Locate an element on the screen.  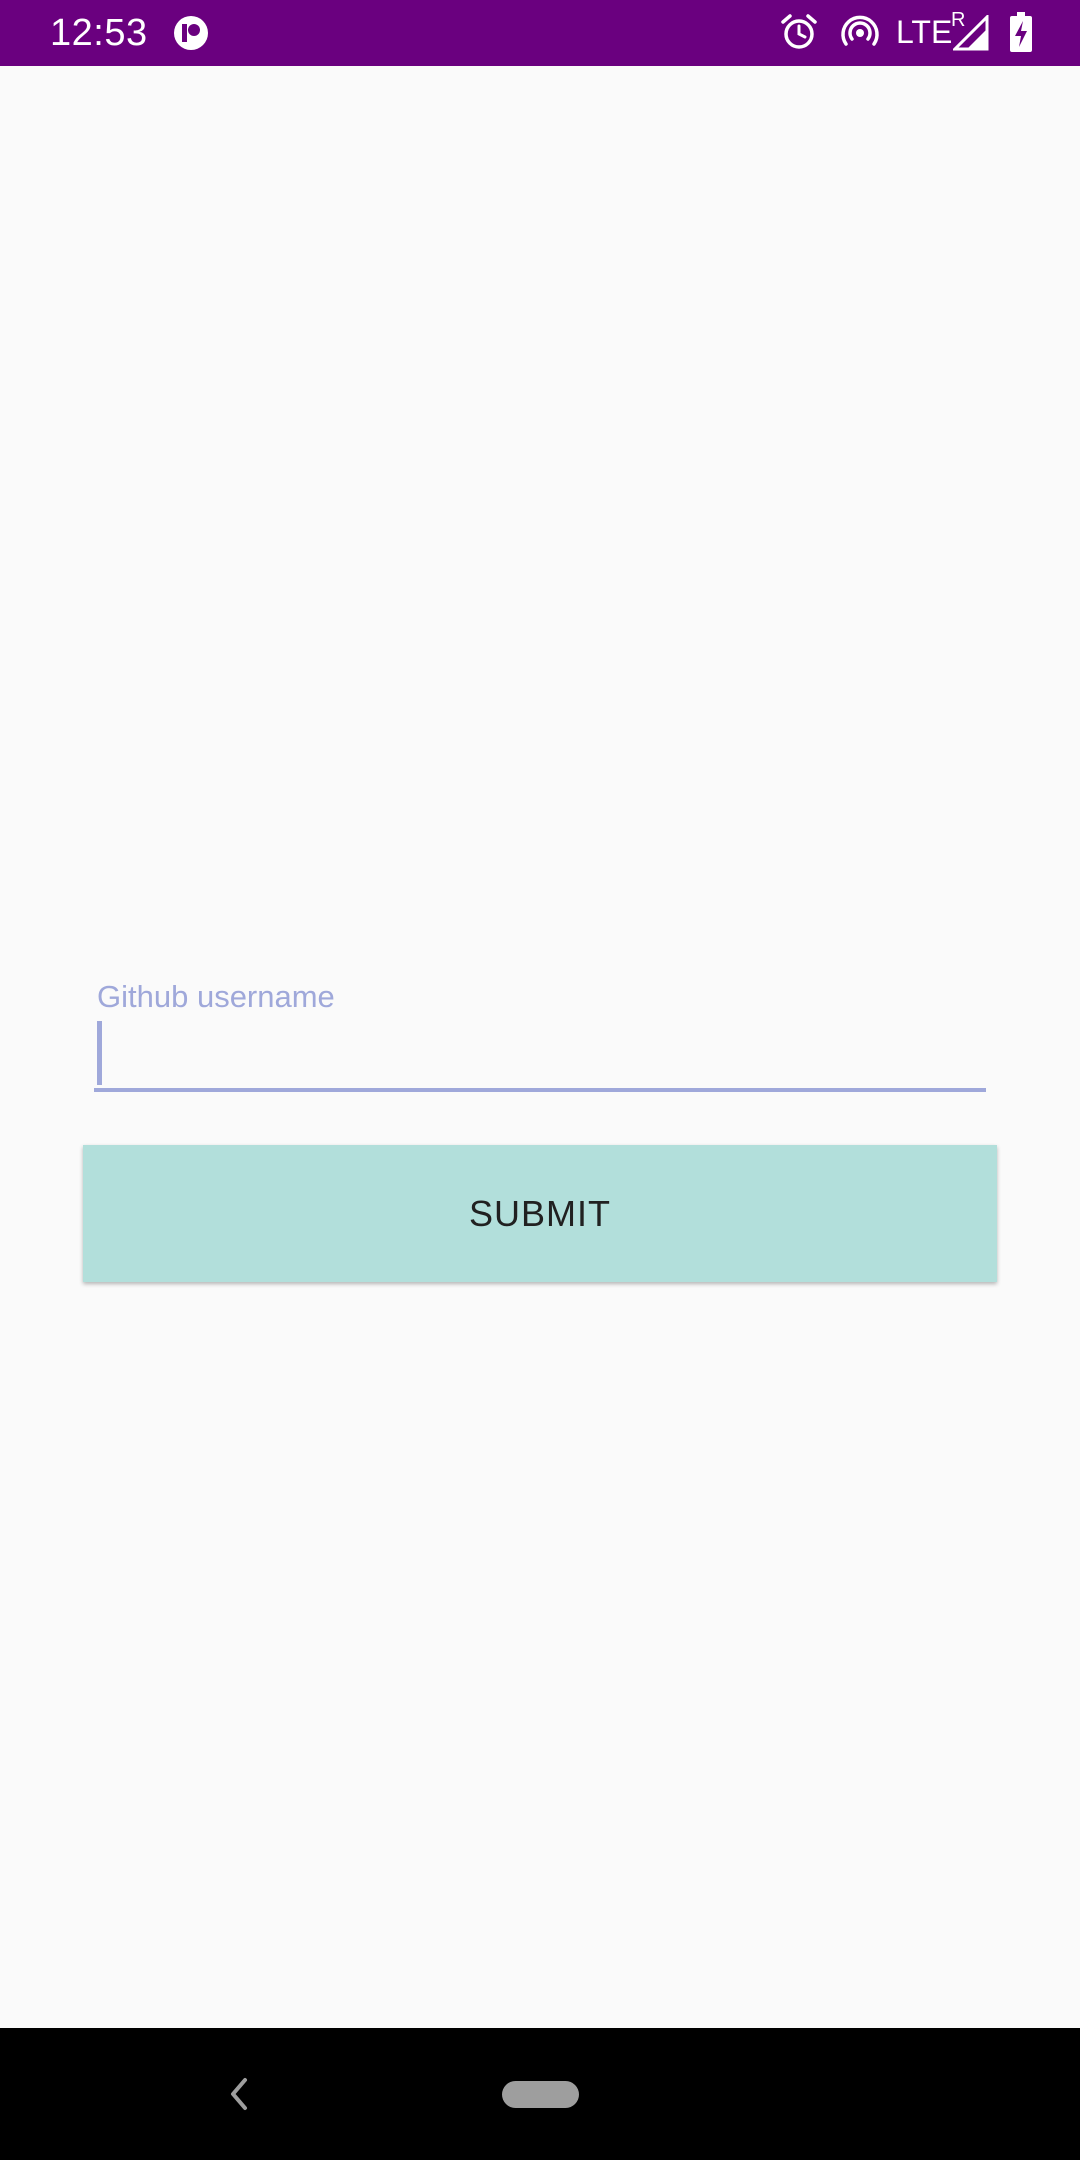
back-icon is located at coordinates (239, 2094).